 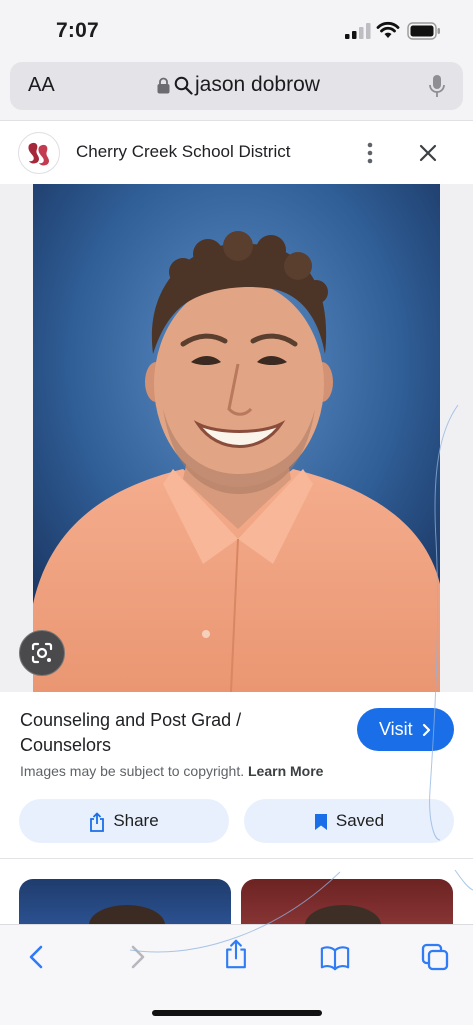 I want to click on result-header: Cherry Creek School District, so click(x=236, y=152).